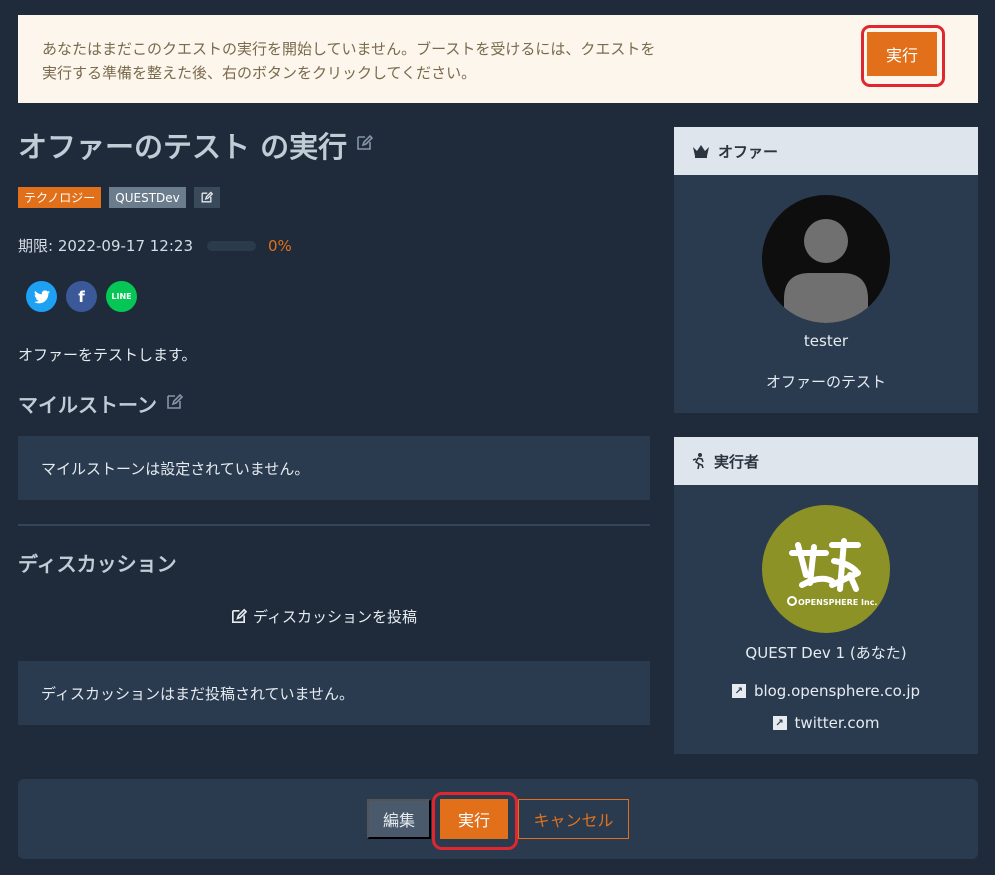  What do you see at coordinates (826, 381) in the screenshot?
I see `offer-title: オファーのテスト` at bounding box center [826, 381].